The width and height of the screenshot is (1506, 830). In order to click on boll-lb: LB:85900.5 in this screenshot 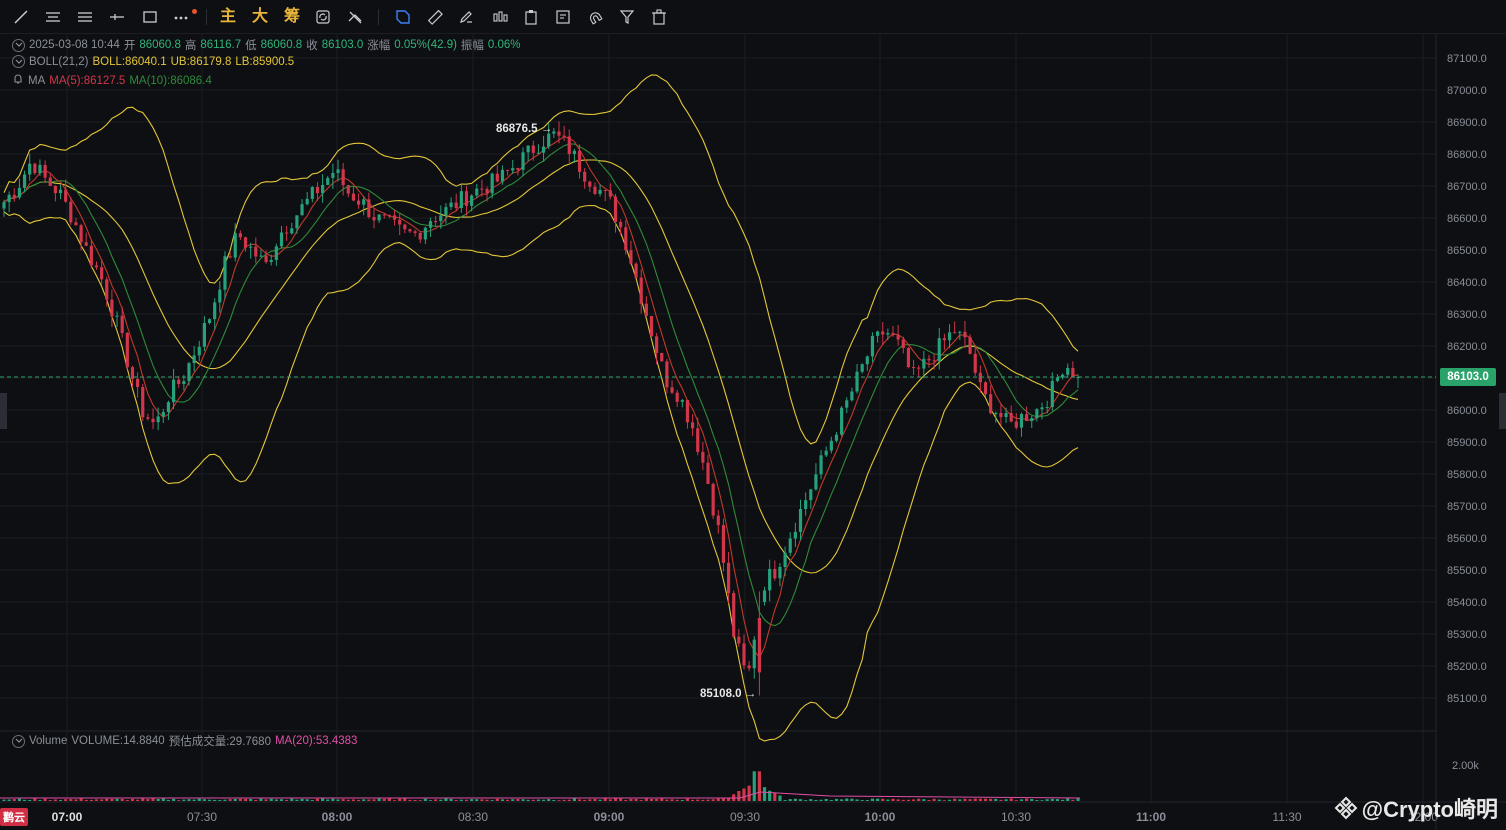, I will do `click(265, 61)`.